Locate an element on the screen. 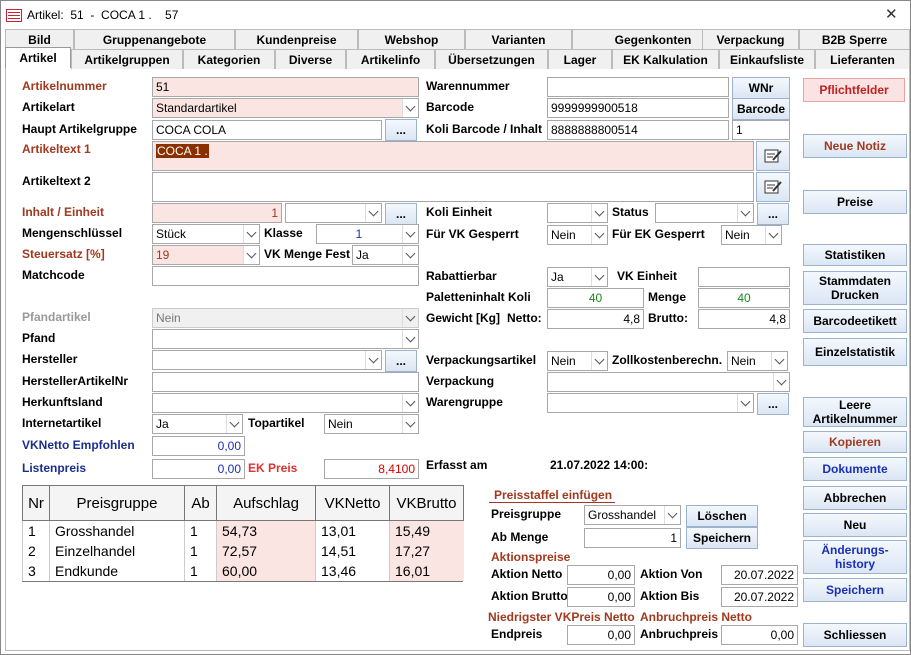 The width and height of the screenshot is (911, 655). barcode-button: Barcode is located at coordinates (761, 109).